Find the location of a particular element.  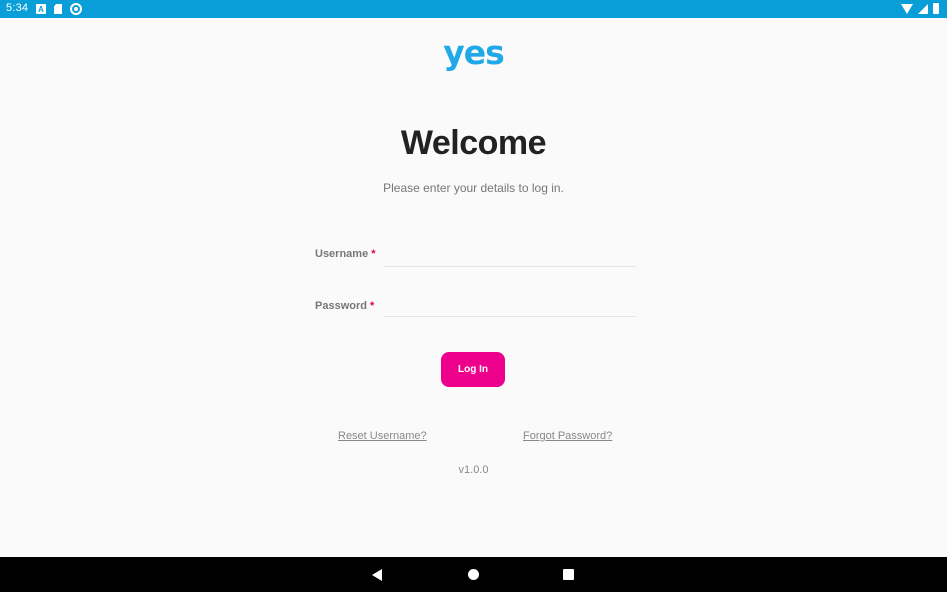

status-time: 5:34 is located at coordinates (17, 8).